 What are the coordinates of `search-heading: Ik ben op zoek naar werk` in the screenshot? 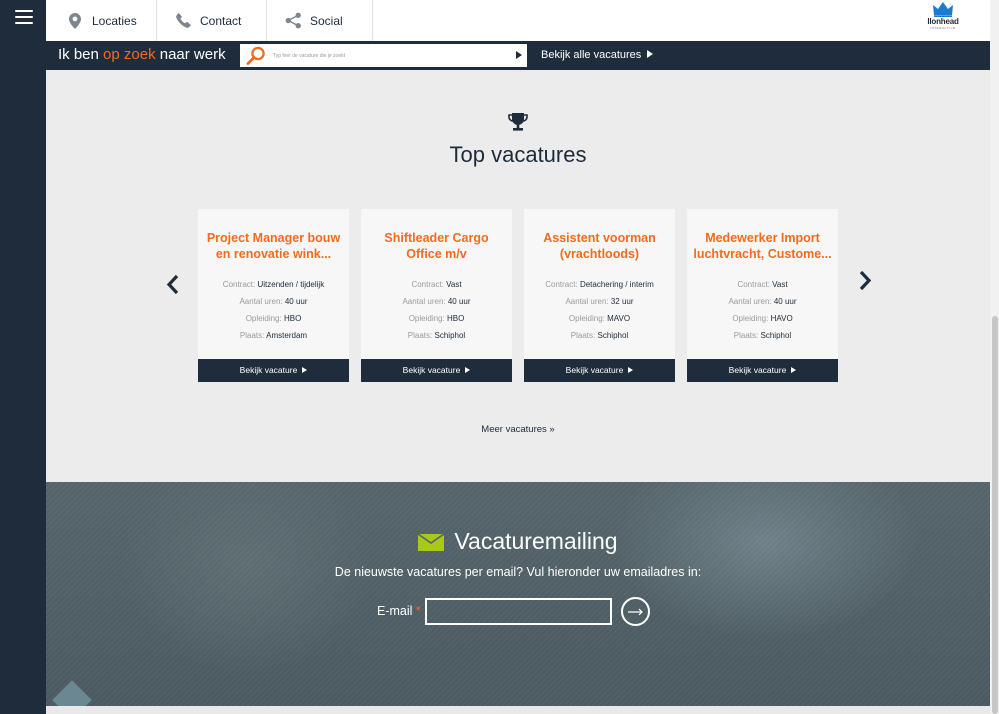 It's located at (142, 54).